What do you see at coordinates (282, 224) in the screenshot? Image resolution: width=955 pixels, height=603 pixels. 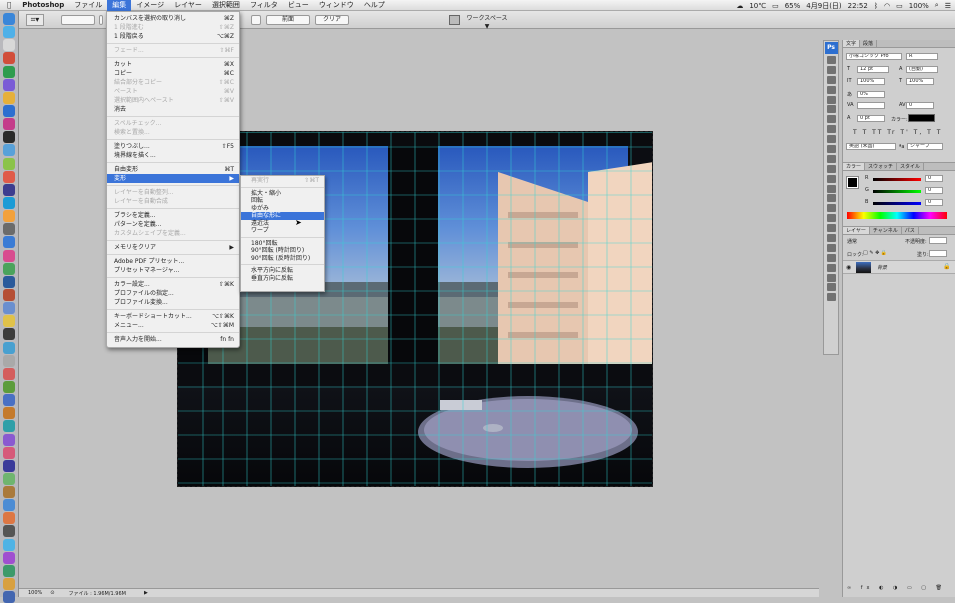 I see `transform-menu-item-5: 遠近法` at bounding box center [282, 224].